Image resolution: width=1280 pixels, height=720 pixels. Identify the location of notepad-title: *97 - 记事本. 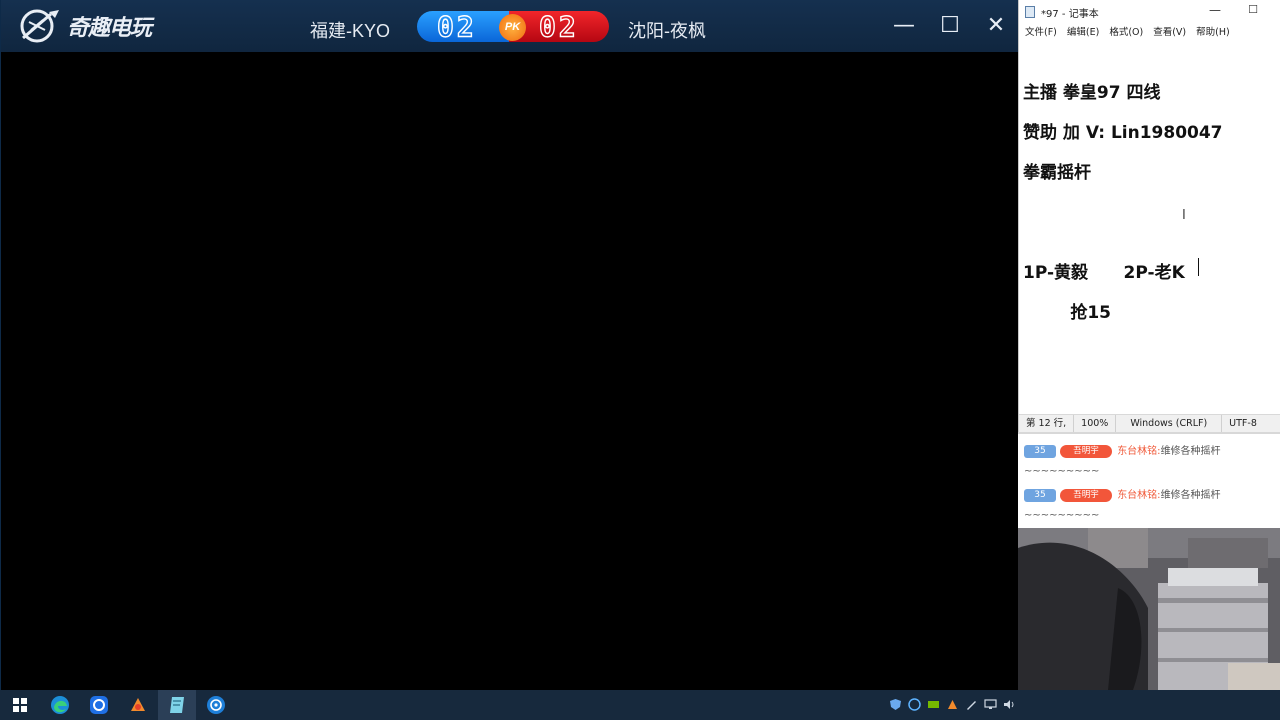
(1070, 14).